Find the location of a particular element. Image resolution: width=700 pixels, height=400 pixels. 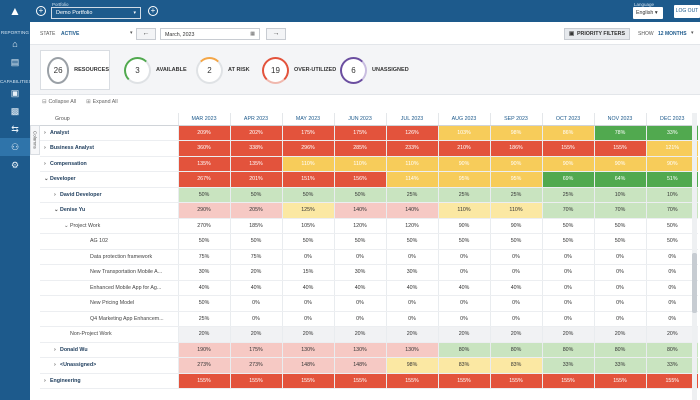

language-select: English ▾ is located at coordinates (648, 13).